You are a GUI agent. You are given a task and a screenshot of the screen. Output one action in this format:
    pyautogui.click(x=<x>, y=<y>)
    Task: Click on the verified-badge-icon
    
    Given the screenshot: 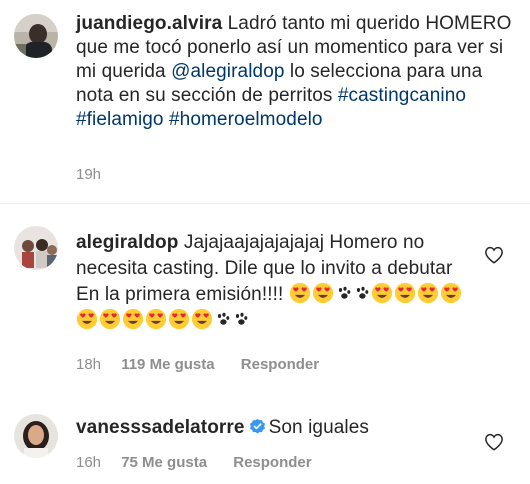 What is the action you would take?
    pyautogui.click(x=257, y=426)
    